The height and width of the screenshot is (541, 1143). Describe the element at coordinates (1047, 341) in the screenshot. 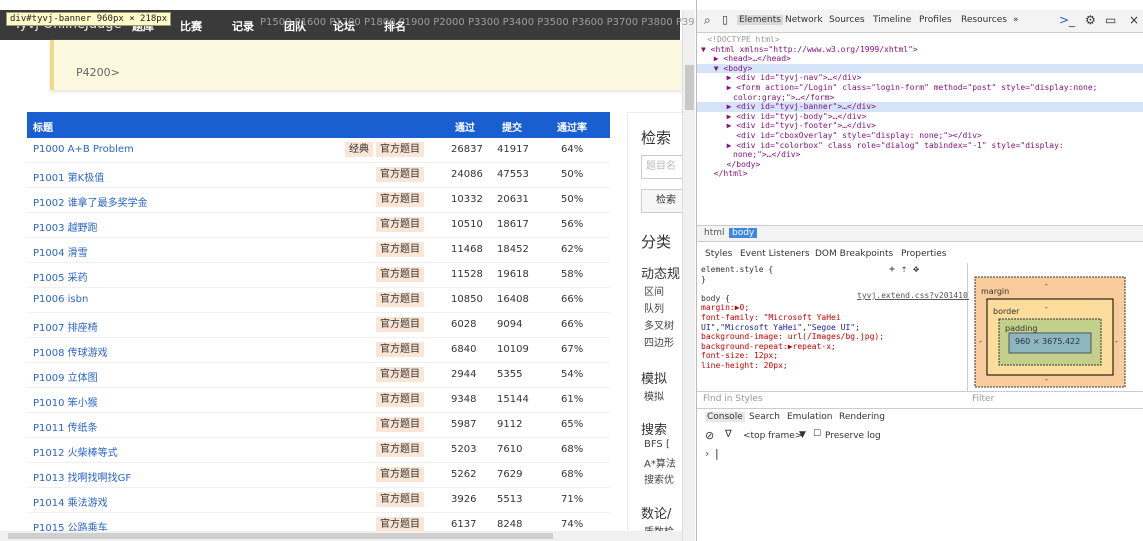

I see `content-size: 960 × 3675.422` at that location.